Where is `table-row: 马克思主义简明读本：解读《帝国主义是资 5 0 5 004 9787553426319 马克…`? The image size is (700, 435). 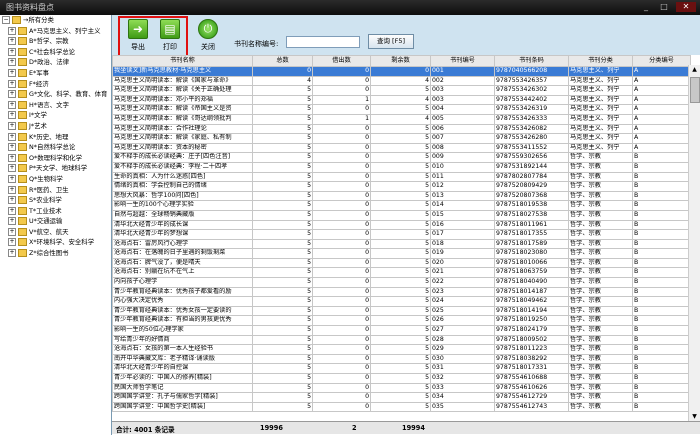
table-row: 马克思主义简明读本：解读《帝国主义是资 5 0 5 004 9787553426319 马克… is located at coordinates (401, 109).